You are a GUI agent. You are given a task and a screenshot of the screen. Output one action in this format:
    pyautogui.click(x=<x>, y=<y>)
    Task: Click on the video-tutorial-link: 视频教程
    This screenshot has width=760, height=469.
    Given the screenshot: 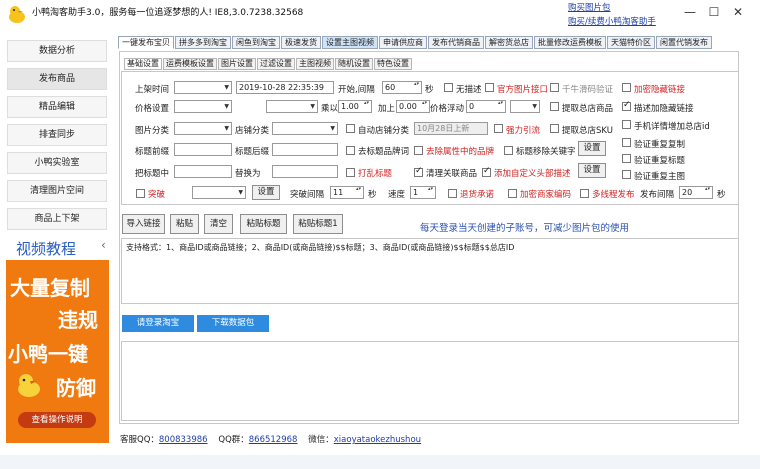 What is the action you would take?
    pyautogui.click(x=46, y=248)
    